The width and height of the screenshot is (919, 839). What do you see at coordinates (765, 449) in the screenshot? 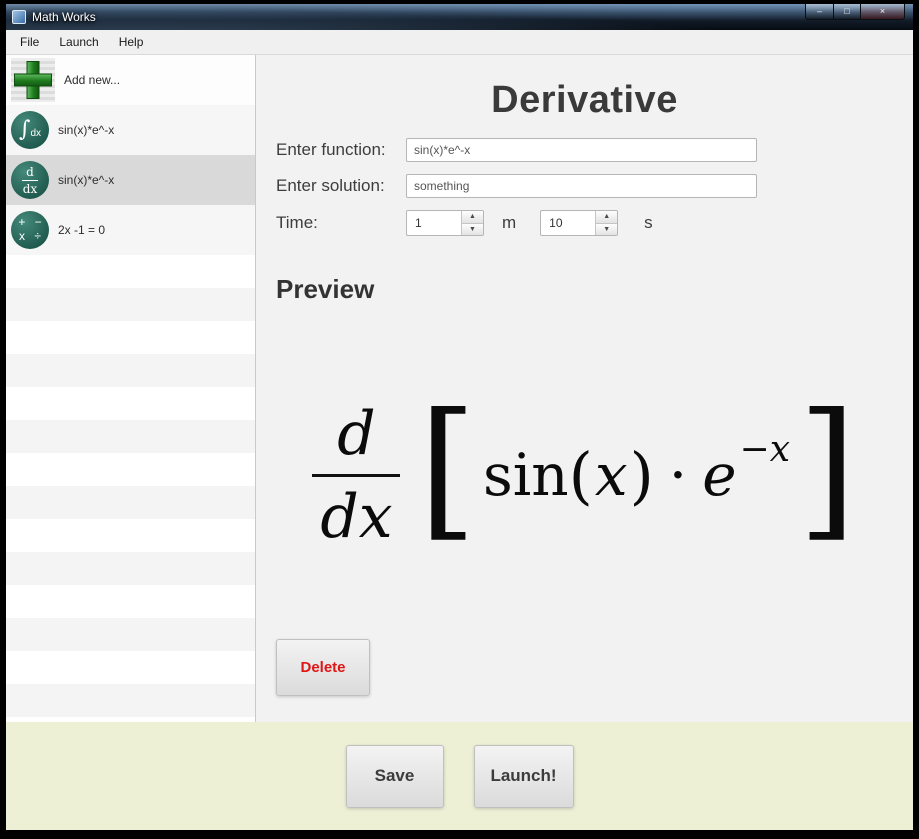
I see `e-exponent: −x` at bounding box center [765, 449].